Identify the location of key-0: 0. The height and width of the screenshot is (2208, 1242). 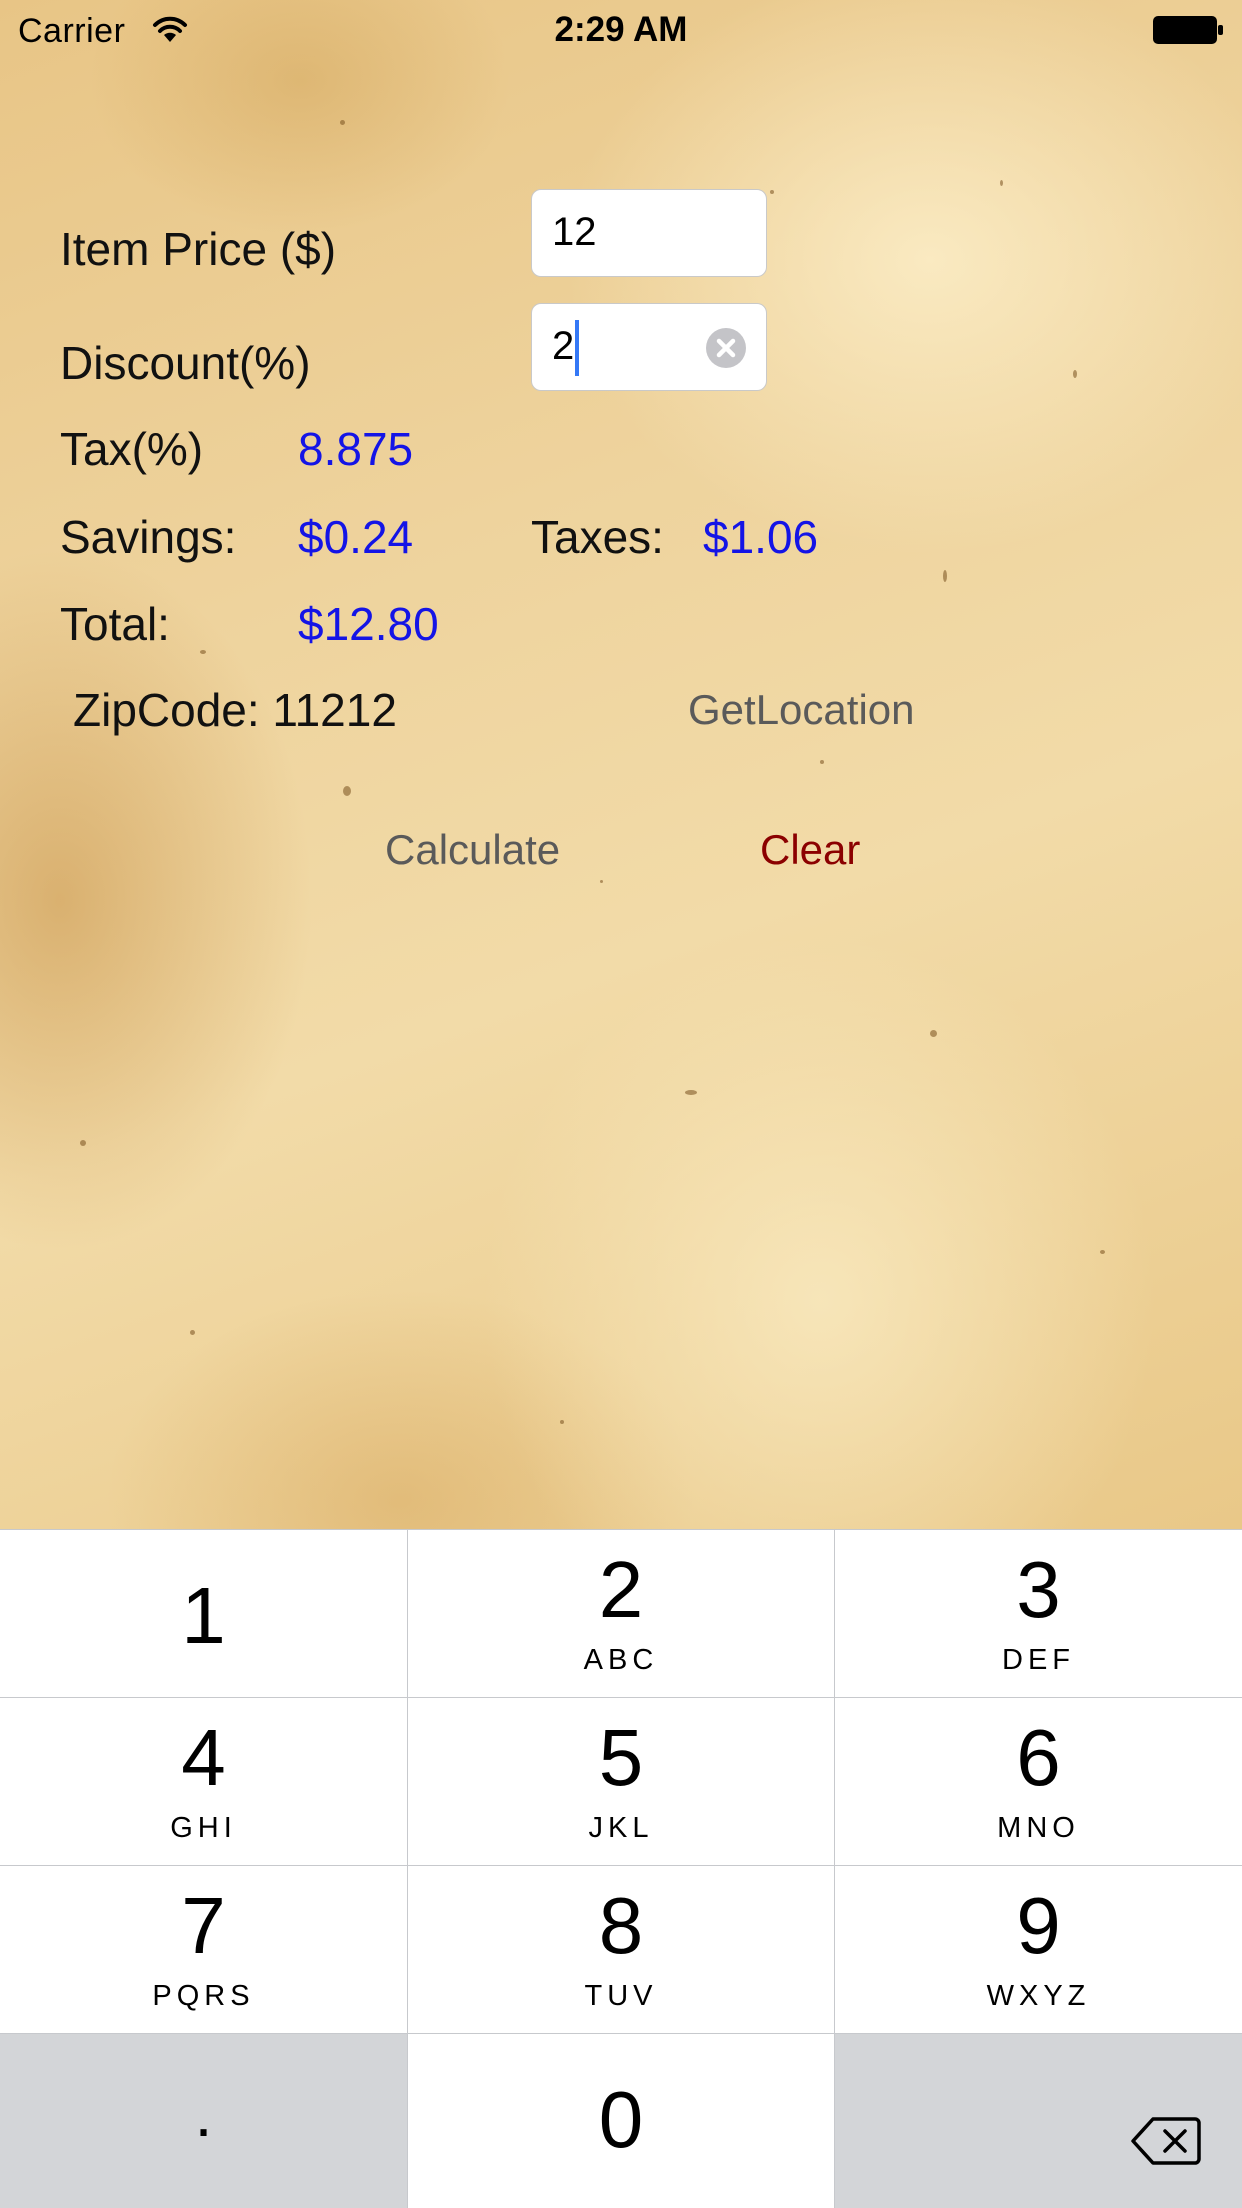
(621, 2121).